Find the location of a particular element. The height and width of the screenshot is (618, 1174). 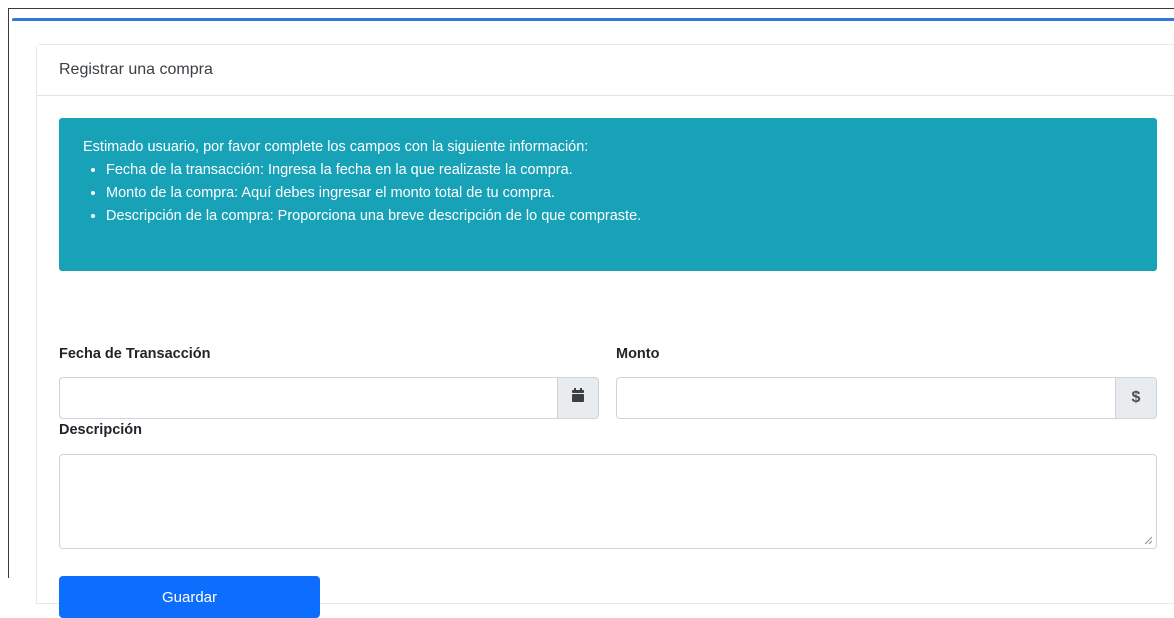

fecha-input-group is located at coordinates (329, 398).